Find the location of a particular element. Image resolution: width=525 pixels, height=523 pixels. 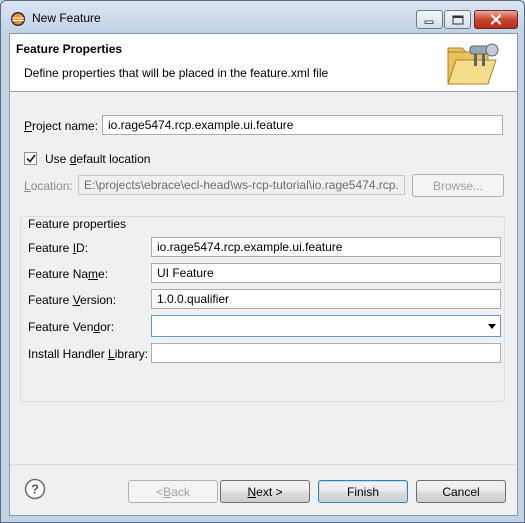

checkmark-icon is located at coordinates (30, 158).